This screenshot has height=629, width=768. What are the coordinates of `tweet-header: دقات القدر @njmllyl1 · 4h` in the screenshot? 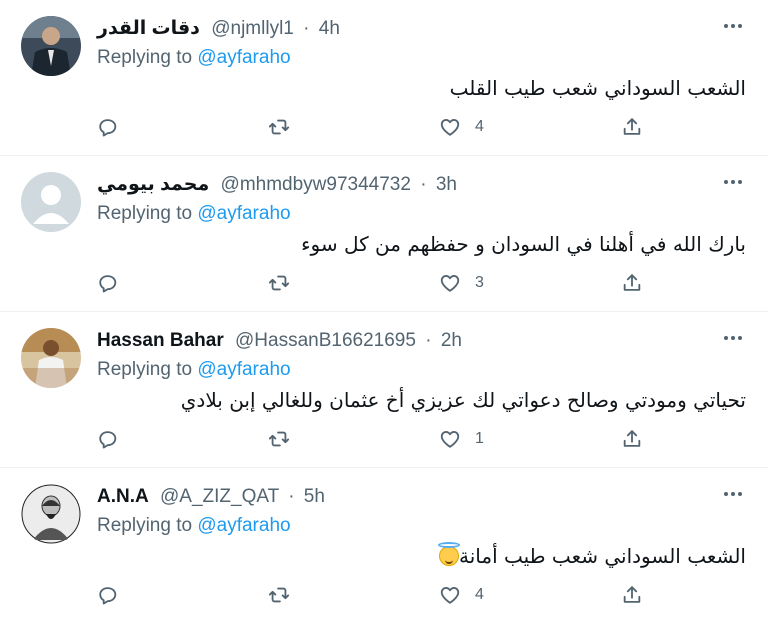 It's located at (218, 29).